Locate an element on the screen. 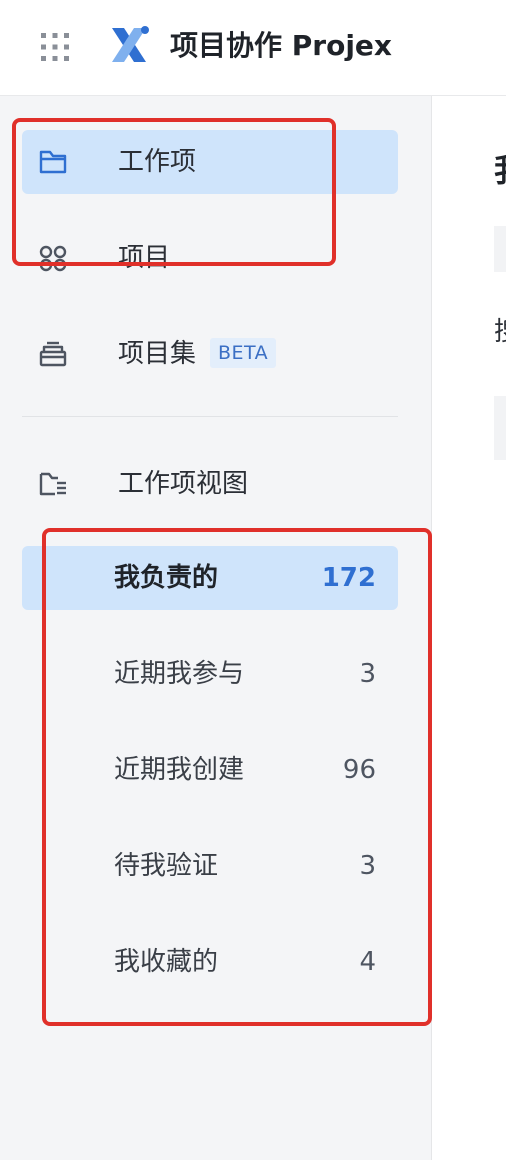 The height and width of the screenshot is (1160, 506). app-title: 项目协作 Projex is located at coordinates (281, 45).